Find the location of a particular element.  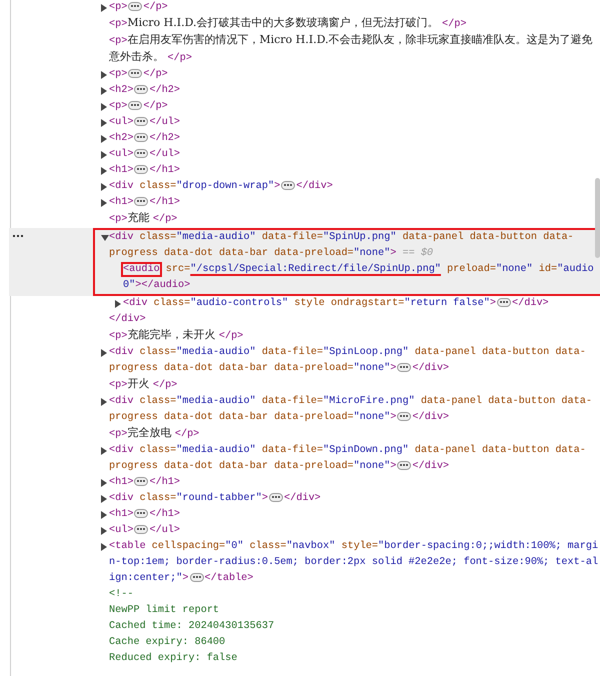

element-row: <audio src="/scpsl/Special:Redirect/file/SpinUp.png" preload="none" id="audio0"></audio> is located at coordinates (361, 278).